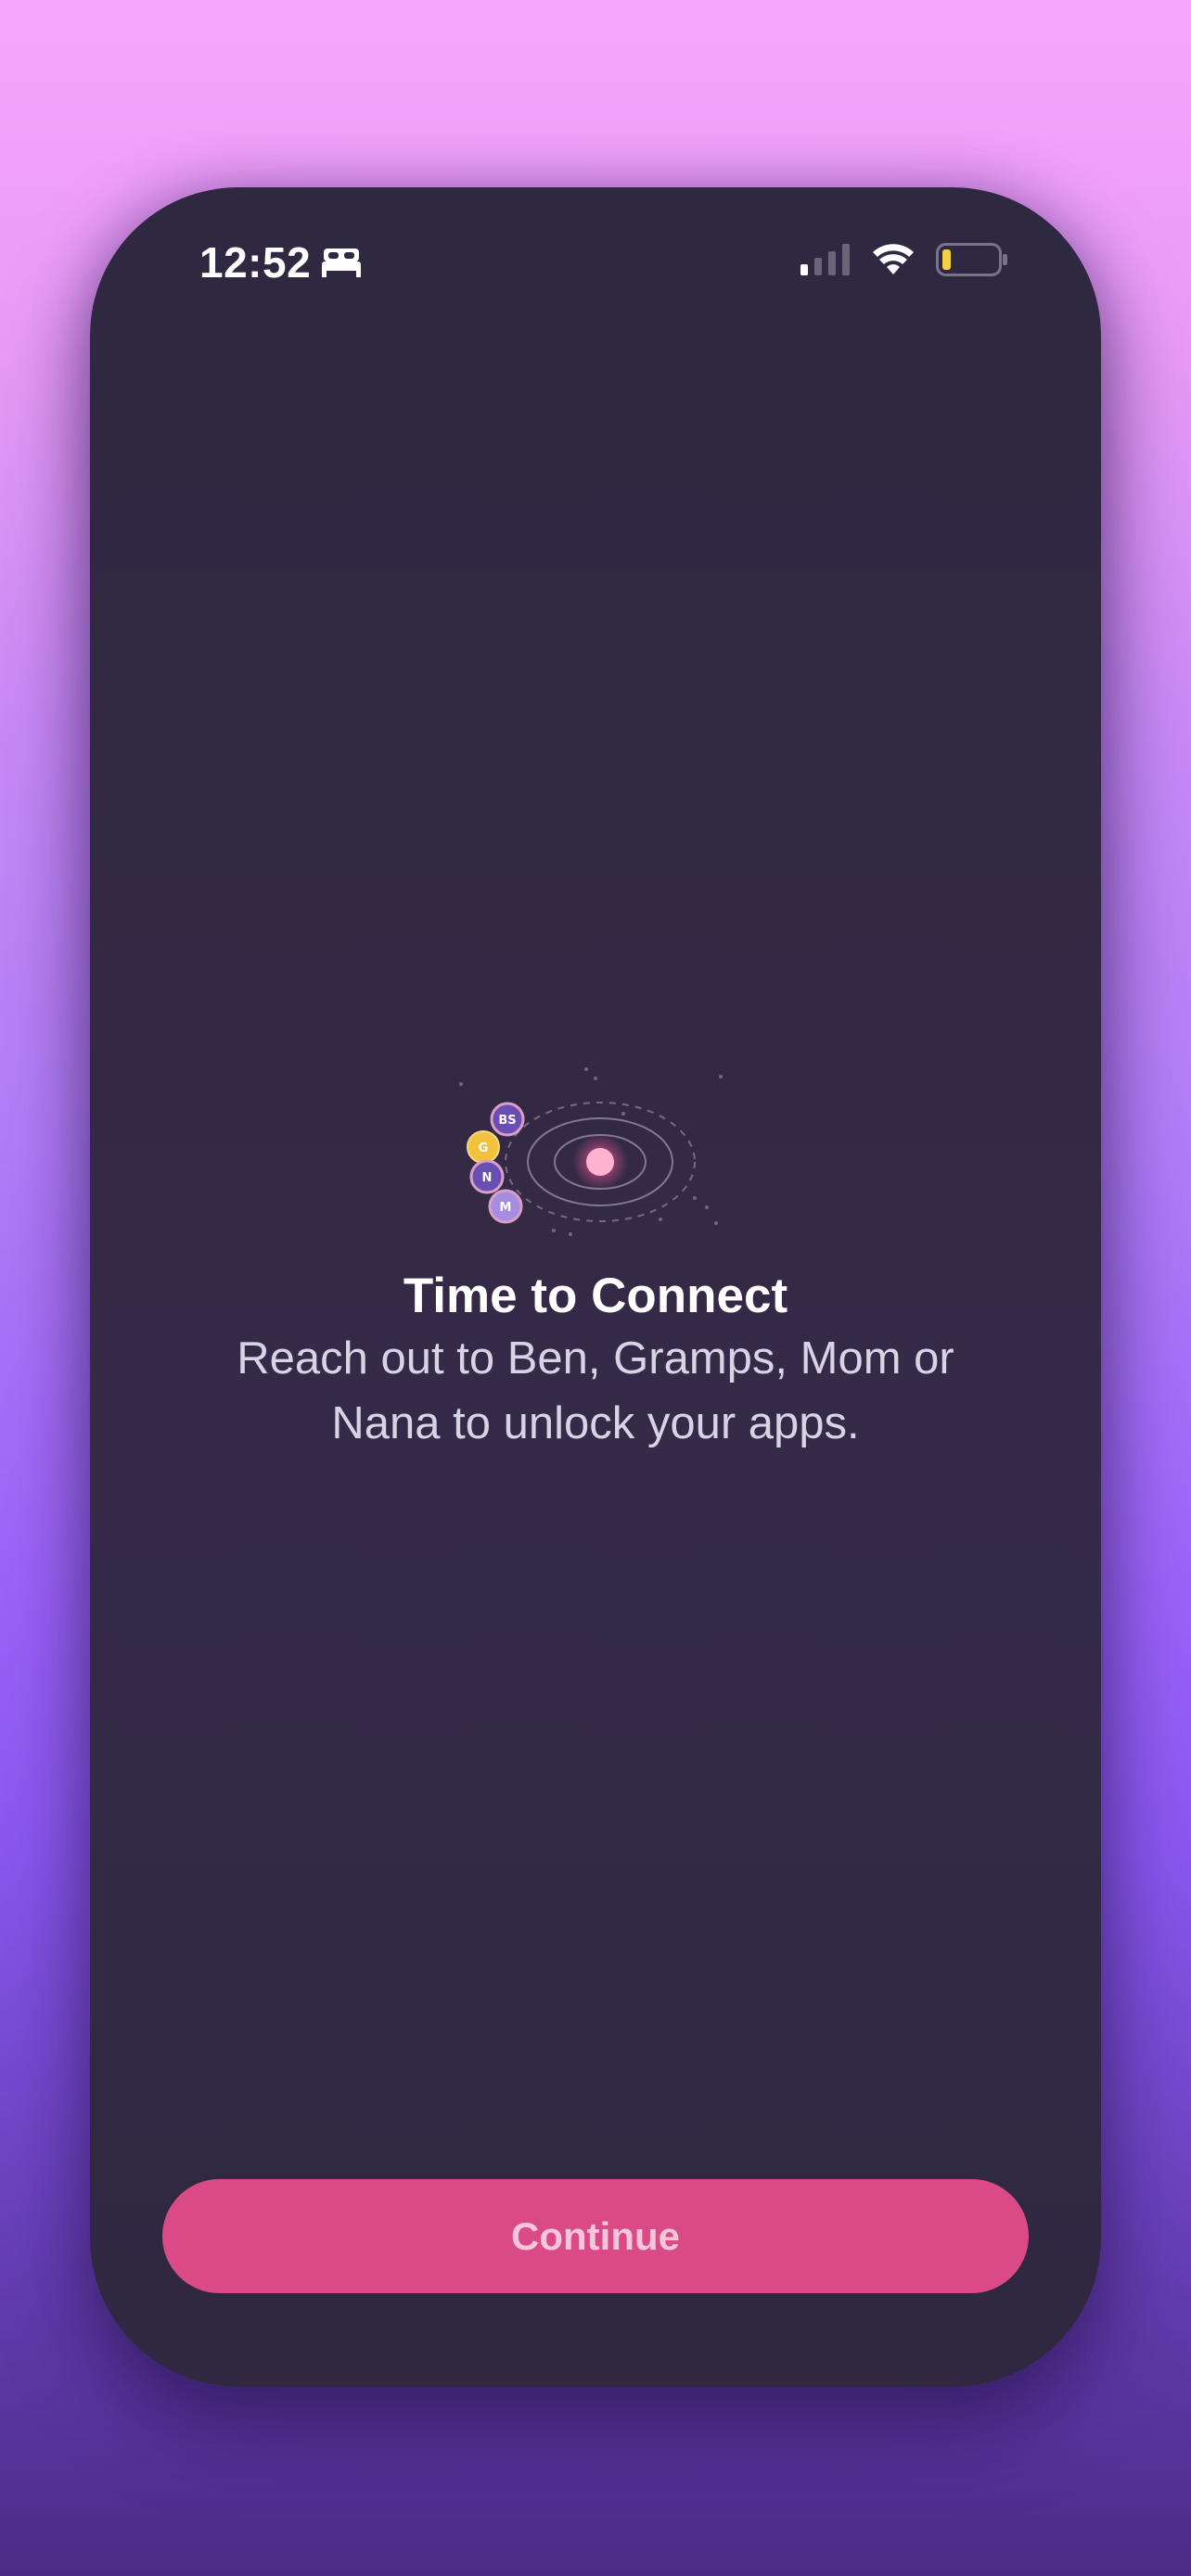  I want to click on status-indicators, so click(904, 259).